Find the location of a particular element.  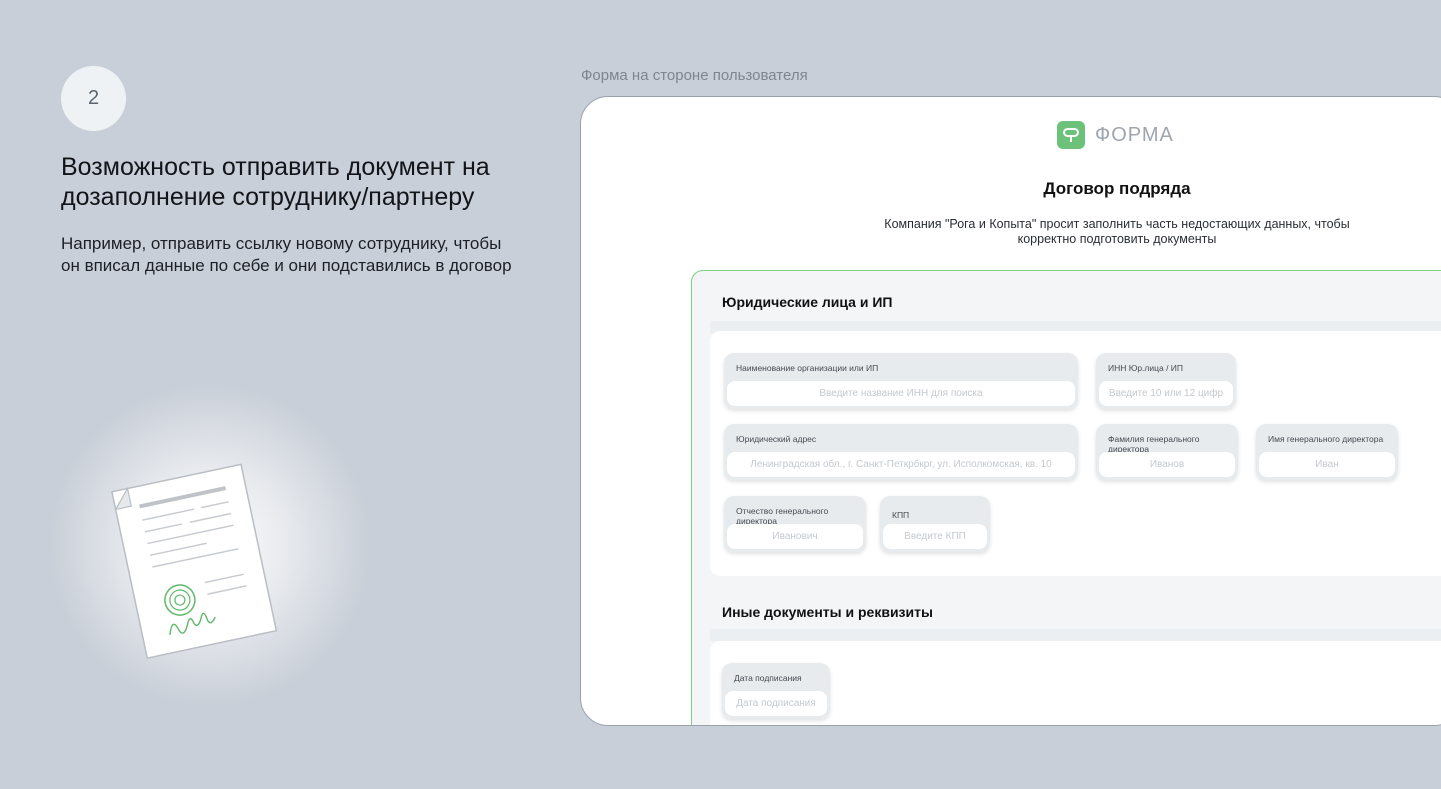

director-last-name-field: Фамилия генерального директора Иванов is located at coordinates (1167, 452).